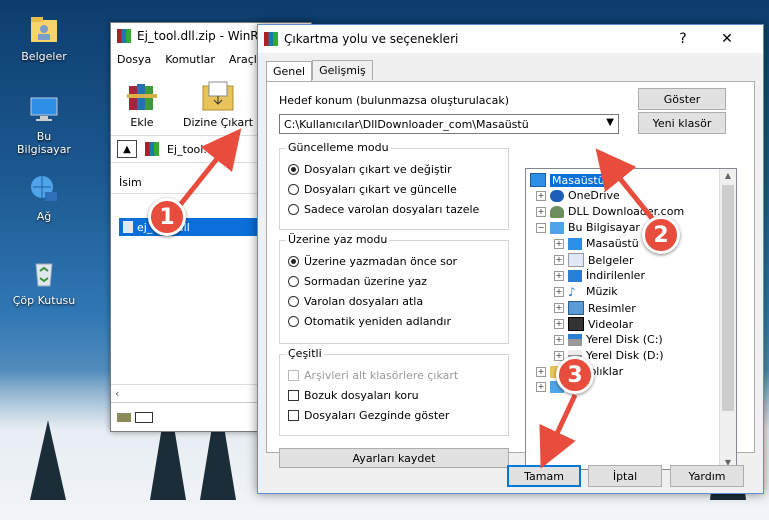 The image size is (769, 520). I want to click on option-label: Dosyaları Gezginde göster, so click(377, 415).